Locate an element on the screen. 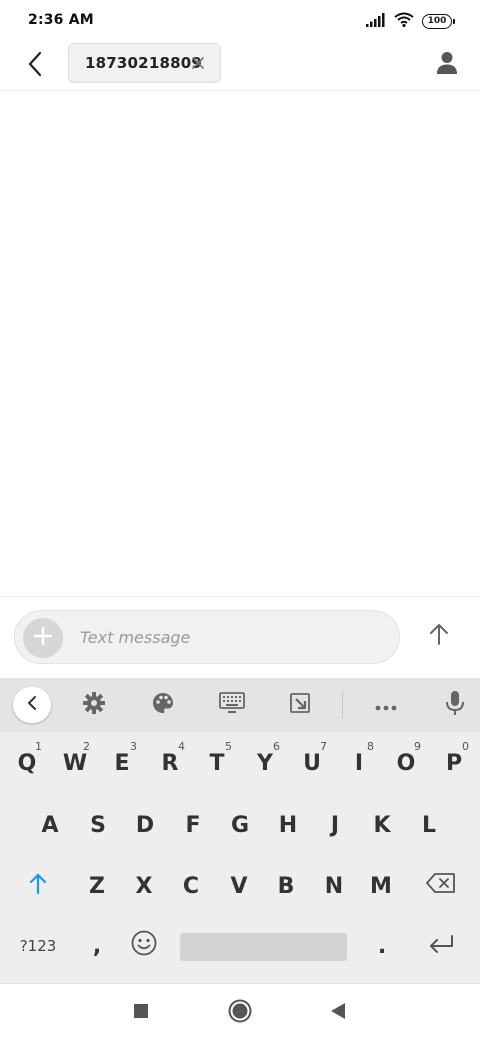 The width and height of the screenshot is (480, 1040). recipient-chip: 18730218809 is located at coordinates (144, 63).